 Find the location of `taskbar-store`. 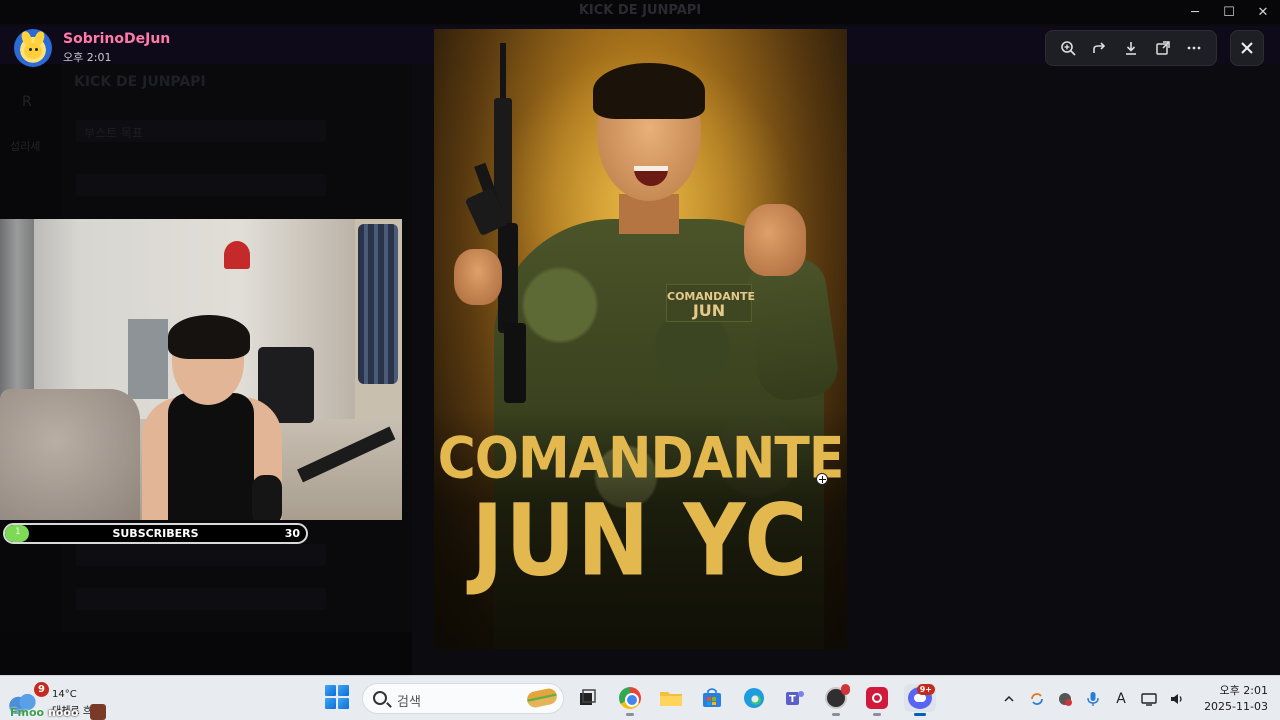

taskbar-store is located at coordinates (712, 698).